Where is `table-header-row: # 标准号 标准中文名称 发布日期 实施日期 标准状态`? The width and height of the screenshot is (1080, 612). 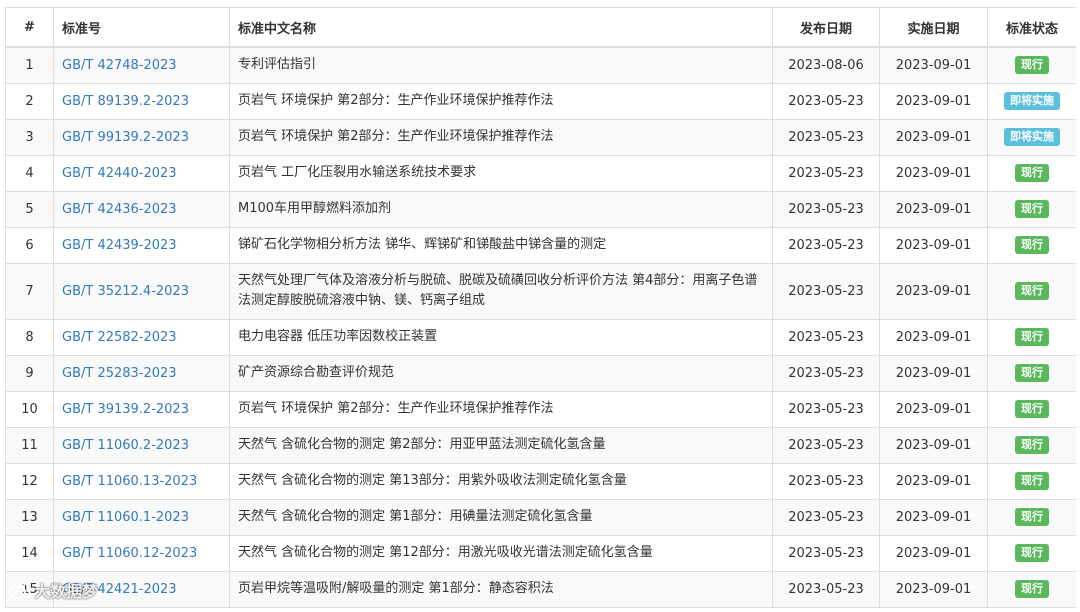
table-header-row: # 标准号 标准中文名称 发布日期 实施日期 标准状态 is located at coordinates (540, 27).